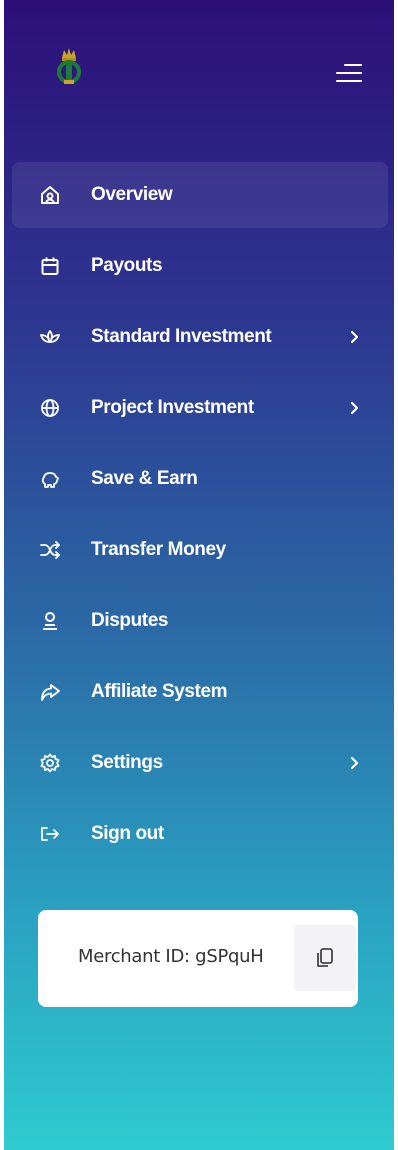  What do you see at coordinates (172, 407) in the screenshot?
I see `sidebar-item-label: Project Investment` at bounding box center [172, 407].